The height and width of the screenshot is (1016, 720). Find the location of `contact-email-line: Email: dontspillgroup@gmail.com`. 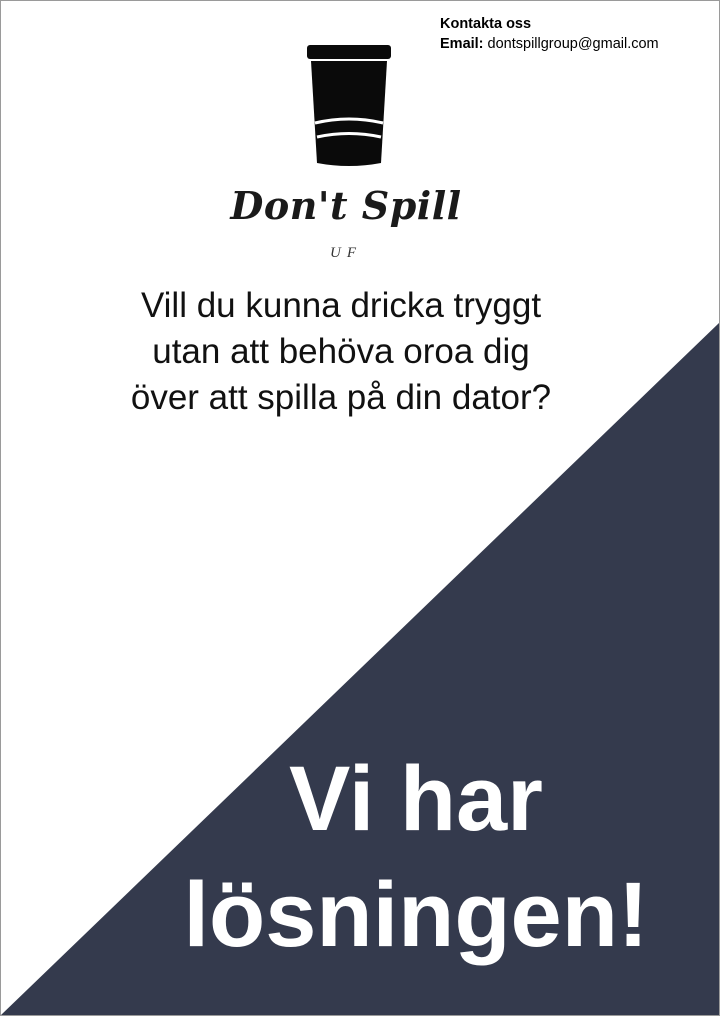

contact-email-line: Email: dontspillgroup@gmail.com is located at coordinates (549, 44).